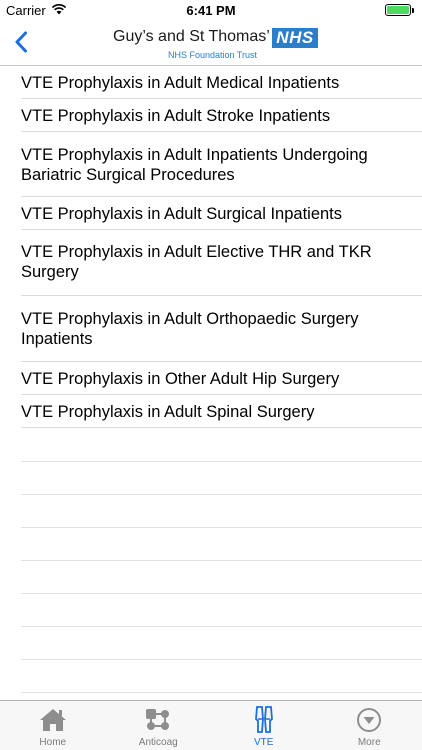 The height and width of the screenshot is (750, 422). I want to click on tab-more: More, so click(369, 725).